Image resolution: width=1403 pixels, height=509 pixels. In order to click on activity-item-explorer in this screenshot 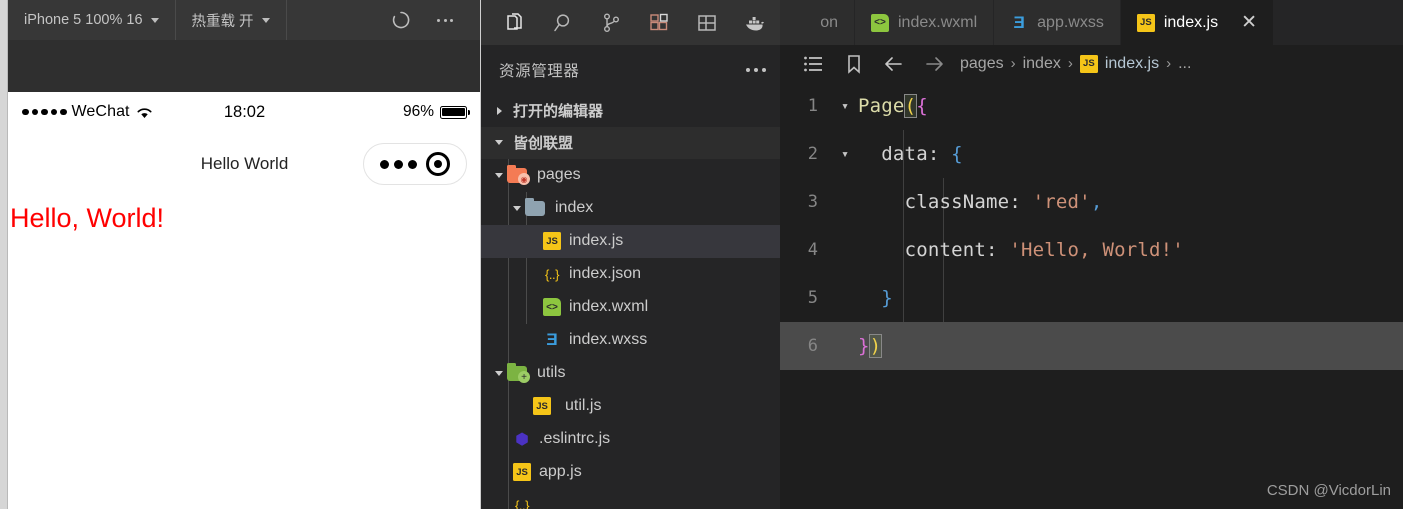, I will do `click(515, 22)`.